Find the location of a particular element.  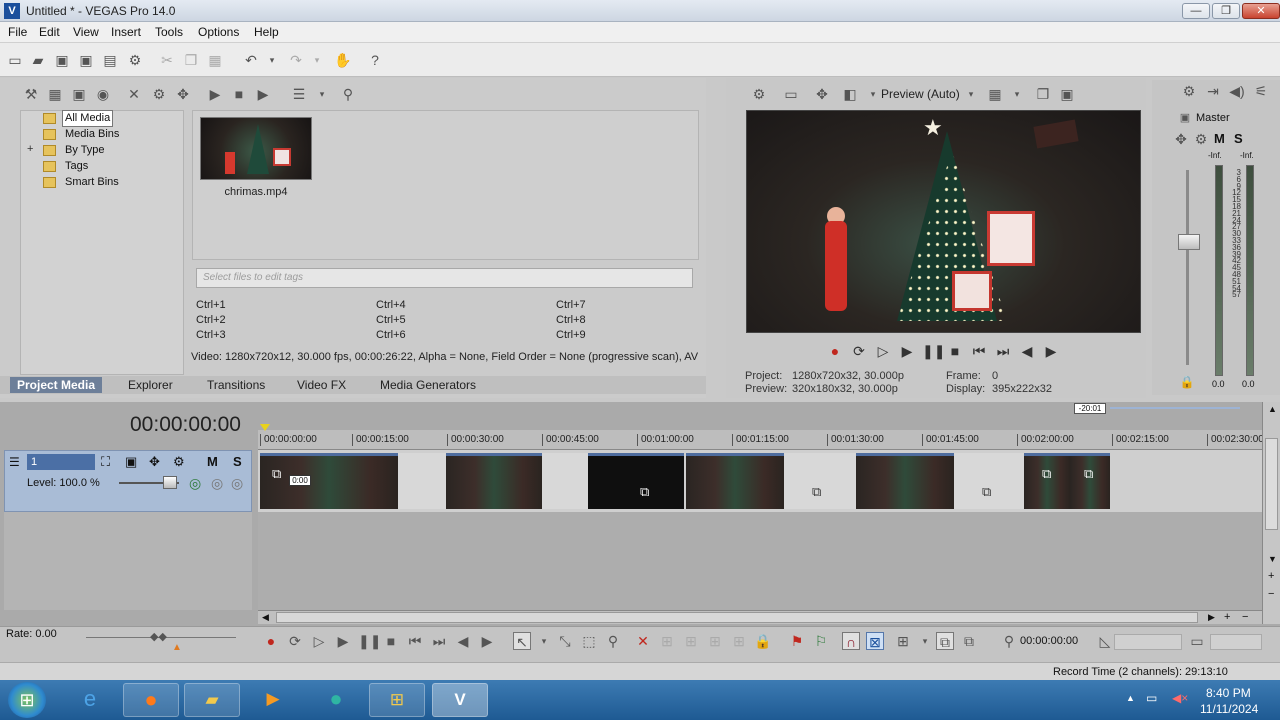

timeline-timecode: 00:00:00:00 is located at coordinates (185, 425).